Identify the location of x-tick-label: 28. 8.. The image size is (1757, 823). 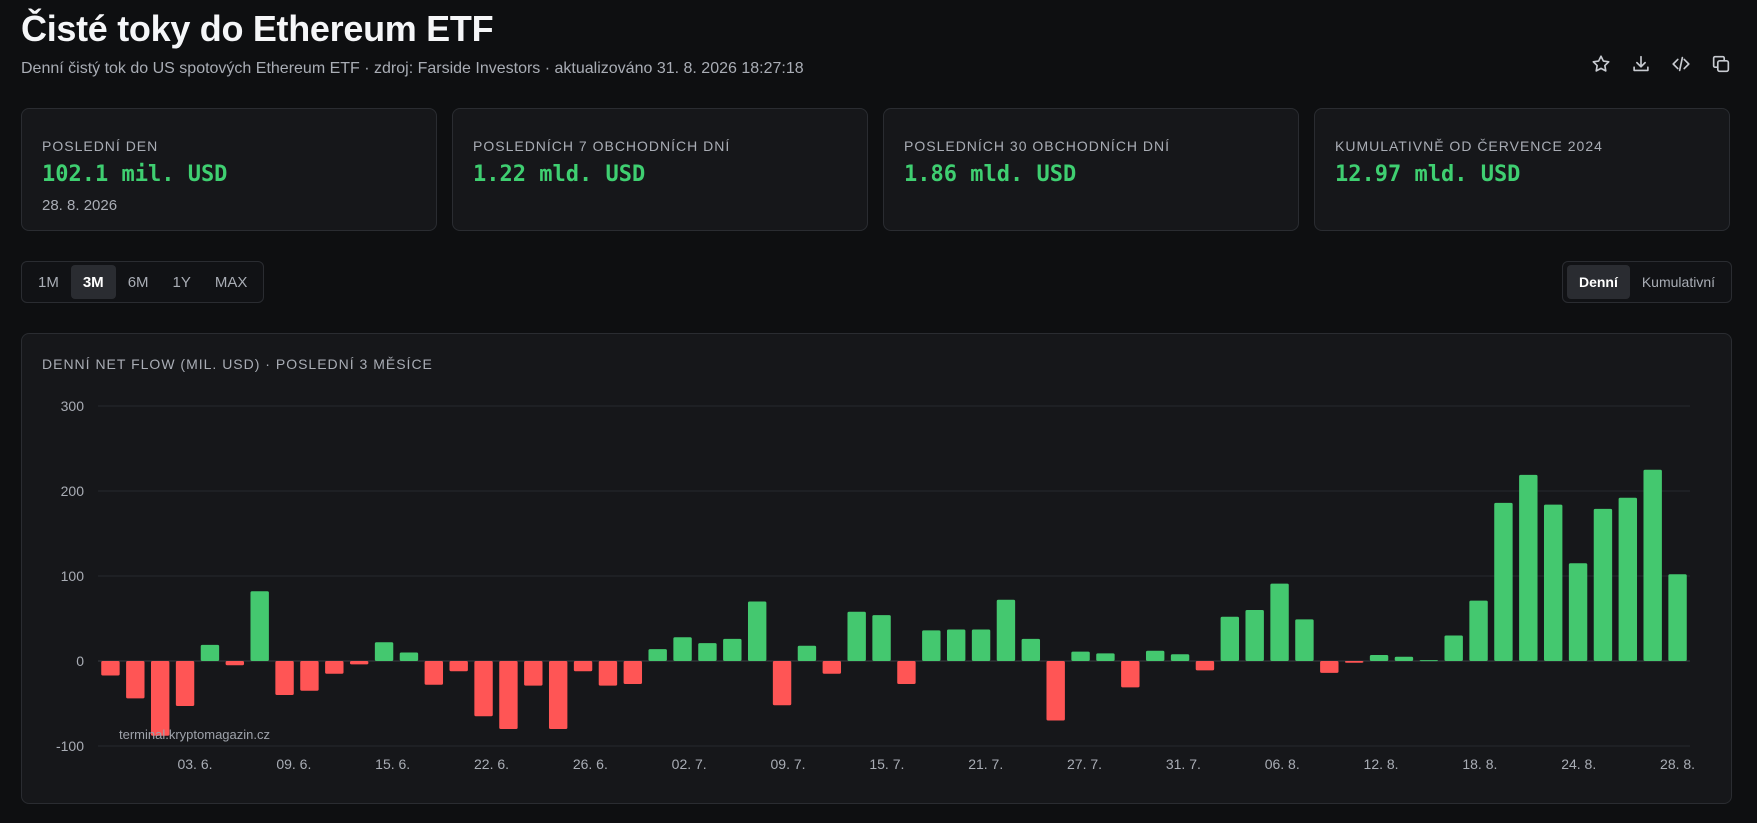
(1677, 764).